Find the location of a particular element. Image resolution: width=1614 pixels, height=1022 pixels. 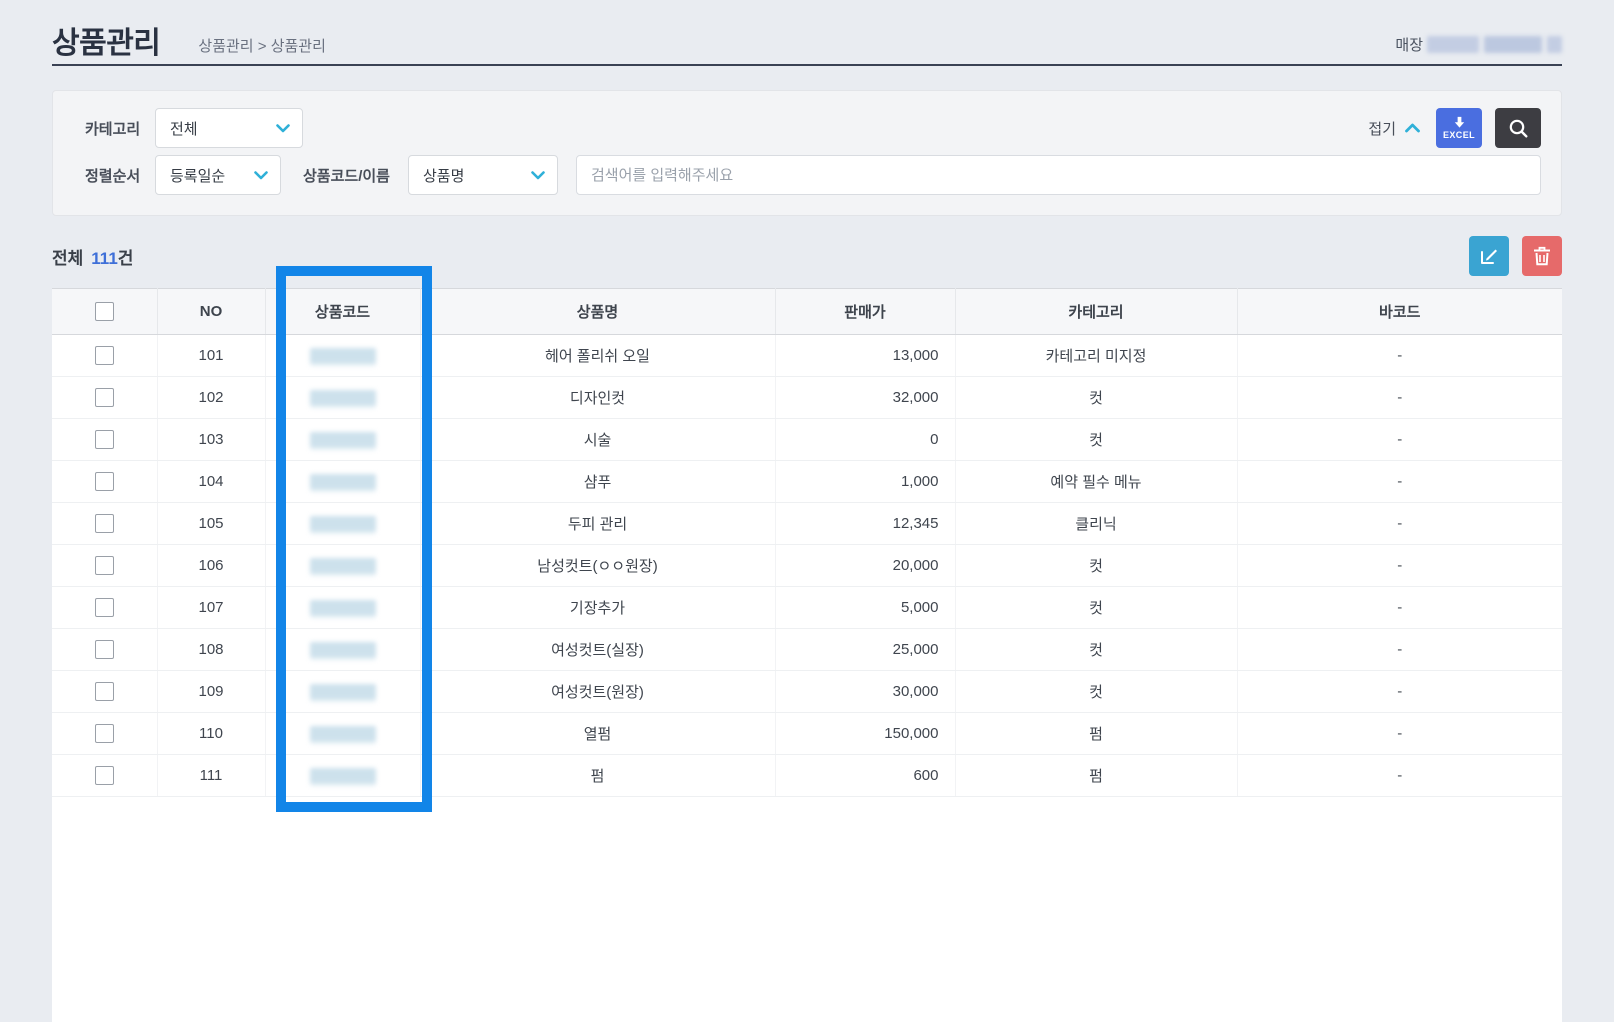

product-name: 펌 is located at coordinates (598, 775).